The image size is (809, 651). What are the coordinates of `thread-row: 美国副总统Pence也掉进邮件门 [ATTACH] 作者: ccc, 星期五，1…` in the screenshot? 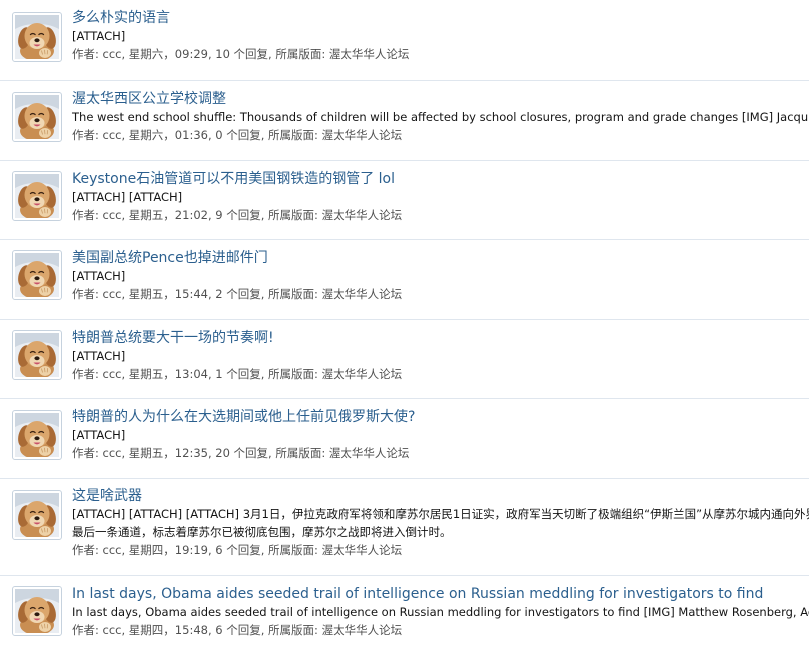 It's located at (404, 280).